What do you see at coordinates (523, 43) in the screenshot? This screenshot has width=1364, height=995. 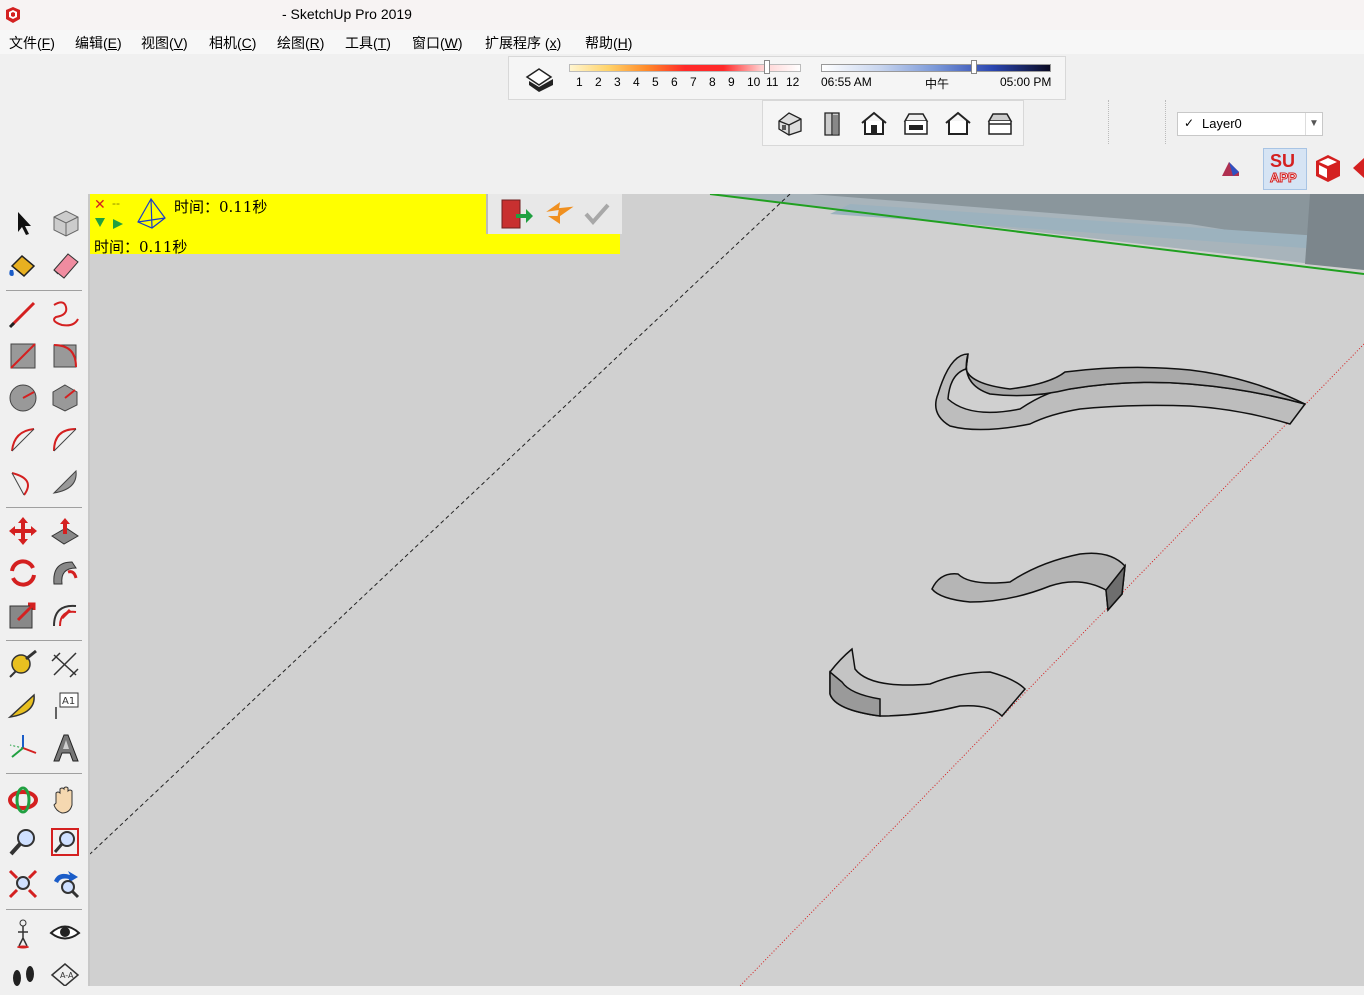 I see `menu-extensions: 扩展程序 (x)` at bounding box center [523, 43].